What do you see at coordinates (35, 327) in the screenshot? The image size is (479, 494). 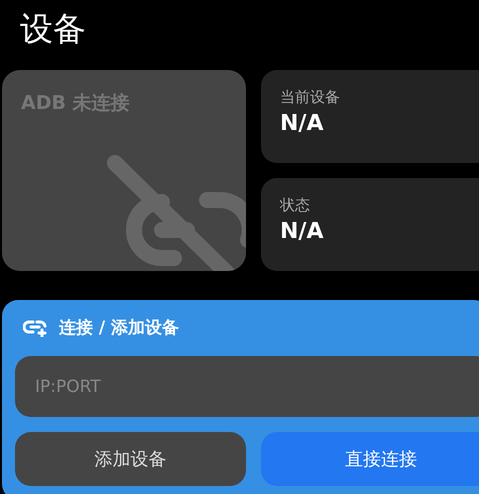 I see `link-plus-icon` at bounding box center [35, 327].